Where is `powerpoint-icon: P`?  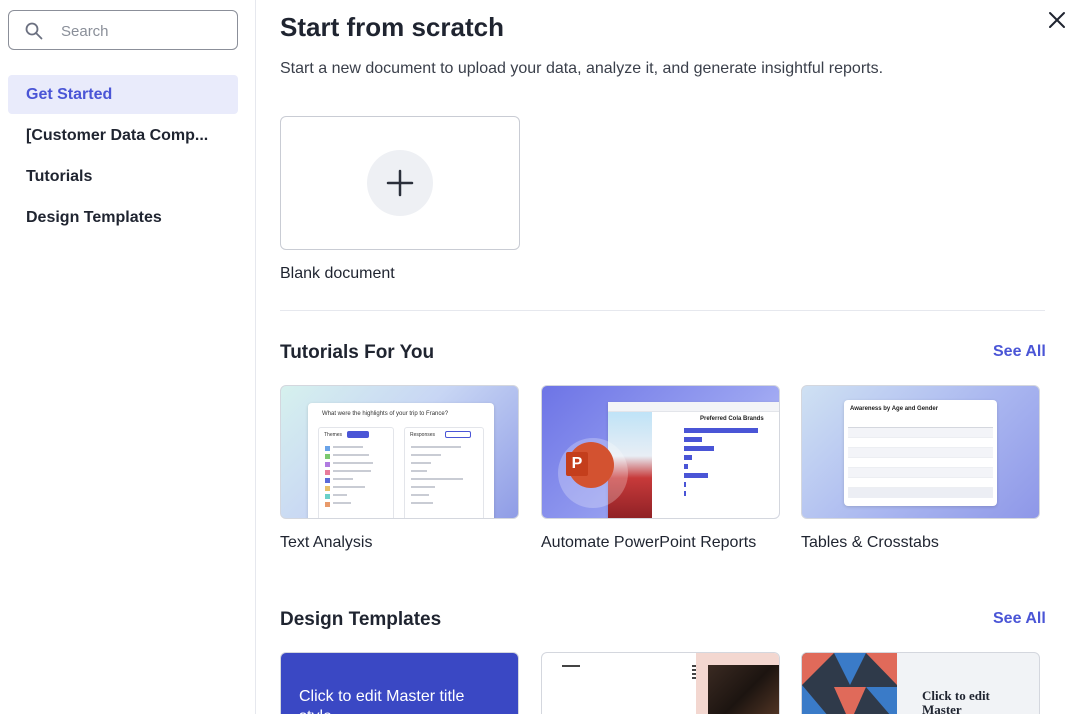 powerpoint-icon: P is located at coordinates (590, 465).